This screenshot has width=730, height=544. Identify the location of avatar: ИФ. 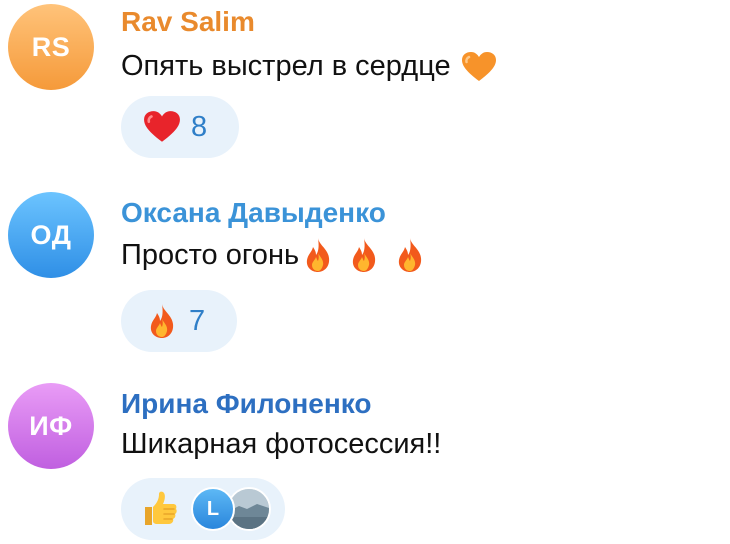
(51, 426).